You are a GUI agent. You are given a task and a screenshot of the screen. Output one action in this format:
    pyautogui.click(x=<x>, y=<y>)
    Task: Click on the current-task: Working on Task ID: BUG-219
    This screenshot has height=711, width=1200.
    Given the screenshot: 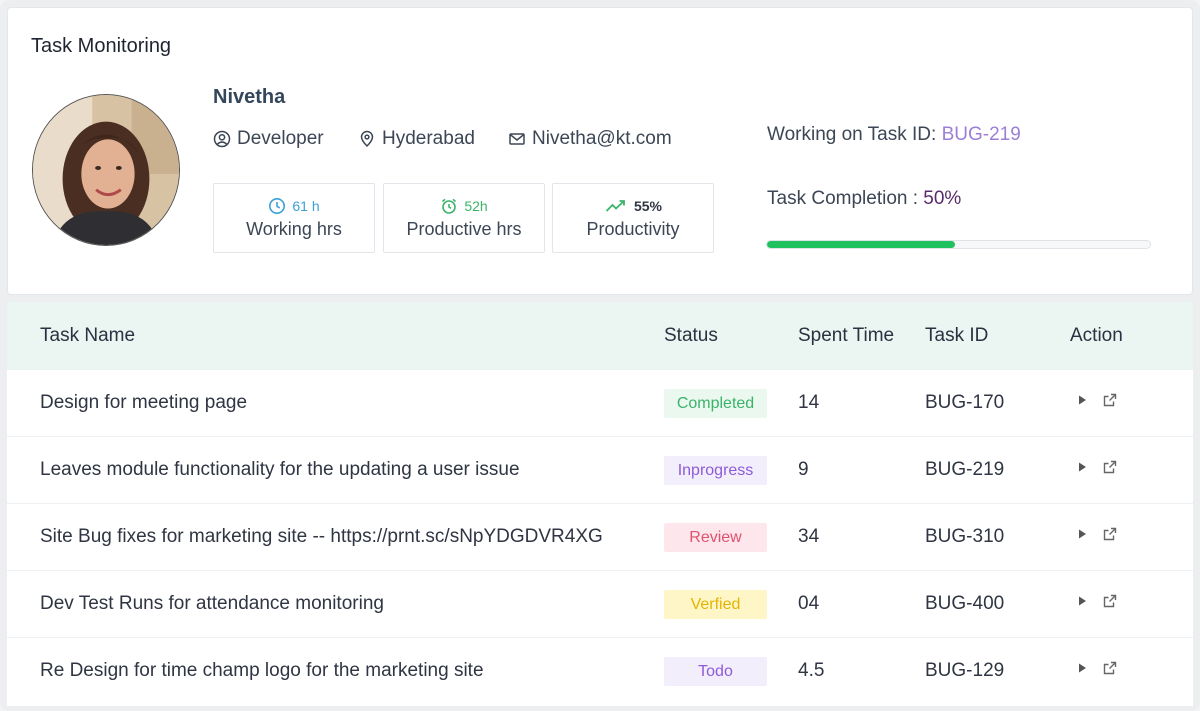 What is the action you would take?
    pyautogui.click(x=894, y=135)
    